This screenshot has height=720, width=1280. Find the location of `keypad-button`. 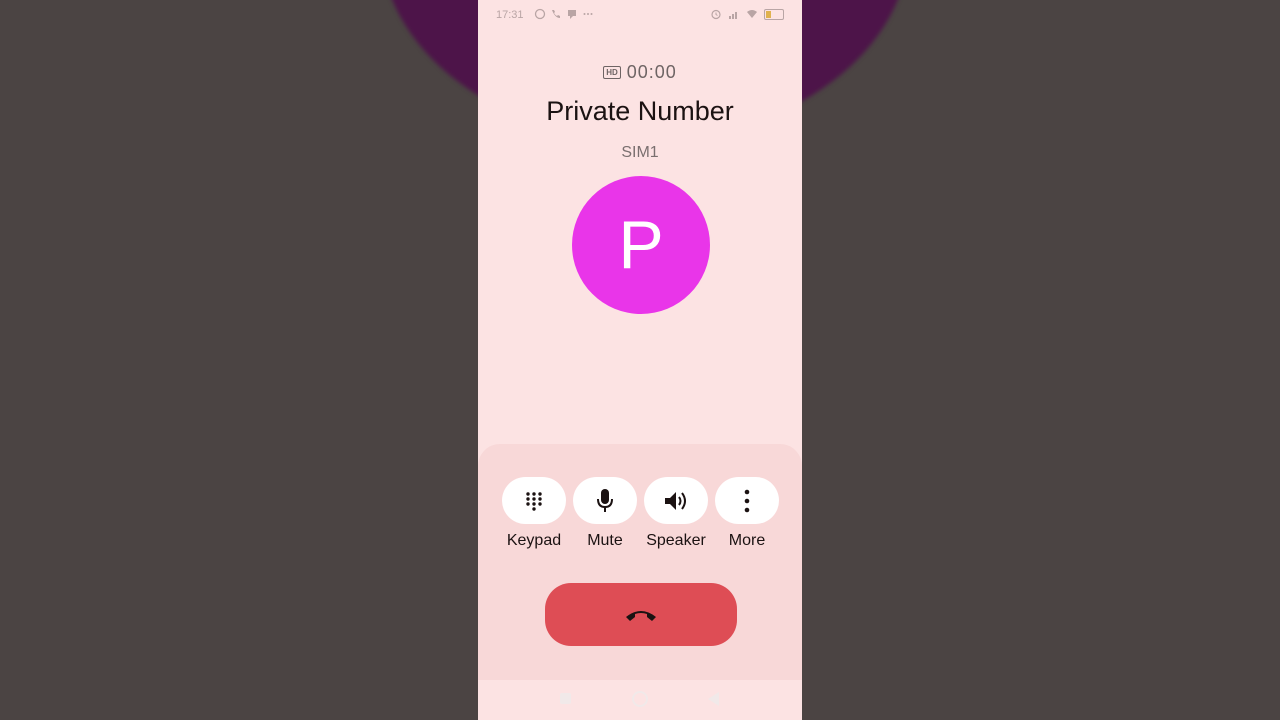

keypad-button is located at coordinates (534, 500).